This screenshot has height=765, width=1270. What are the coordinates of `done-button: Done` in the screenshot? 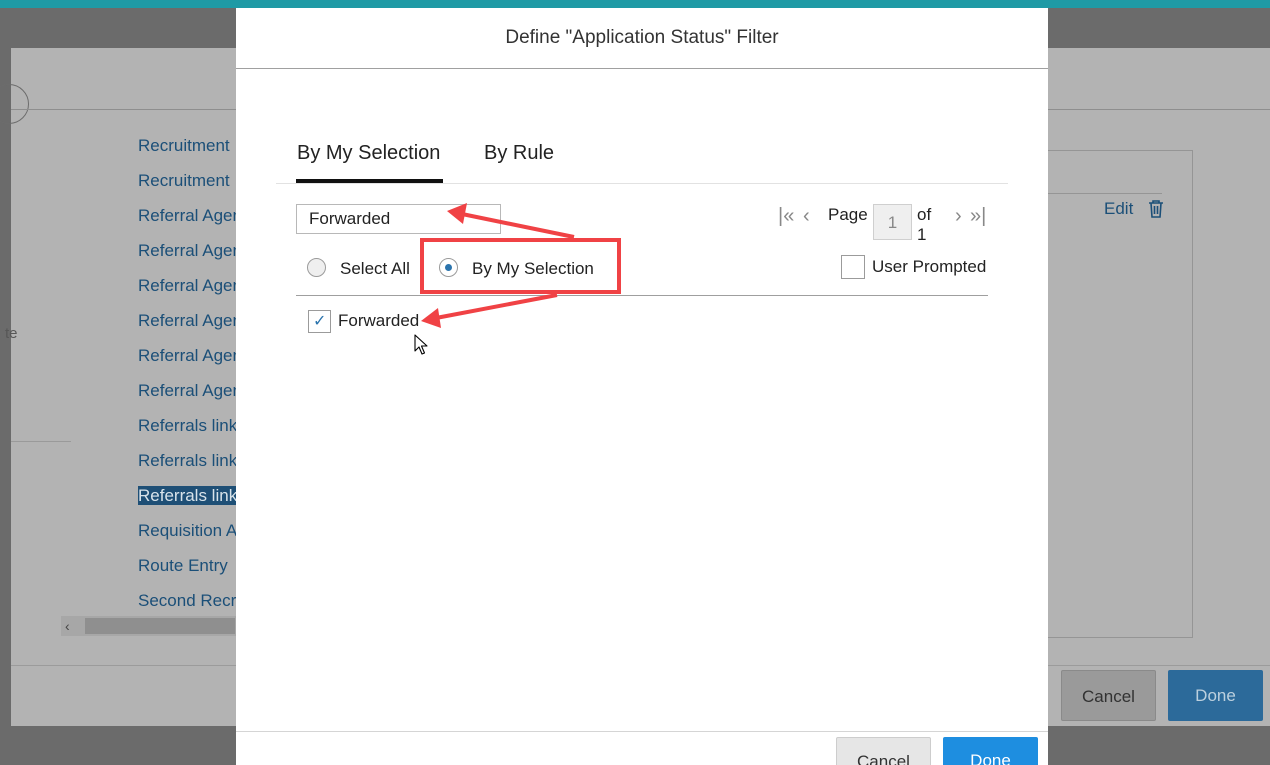 It's located at (990, 751).